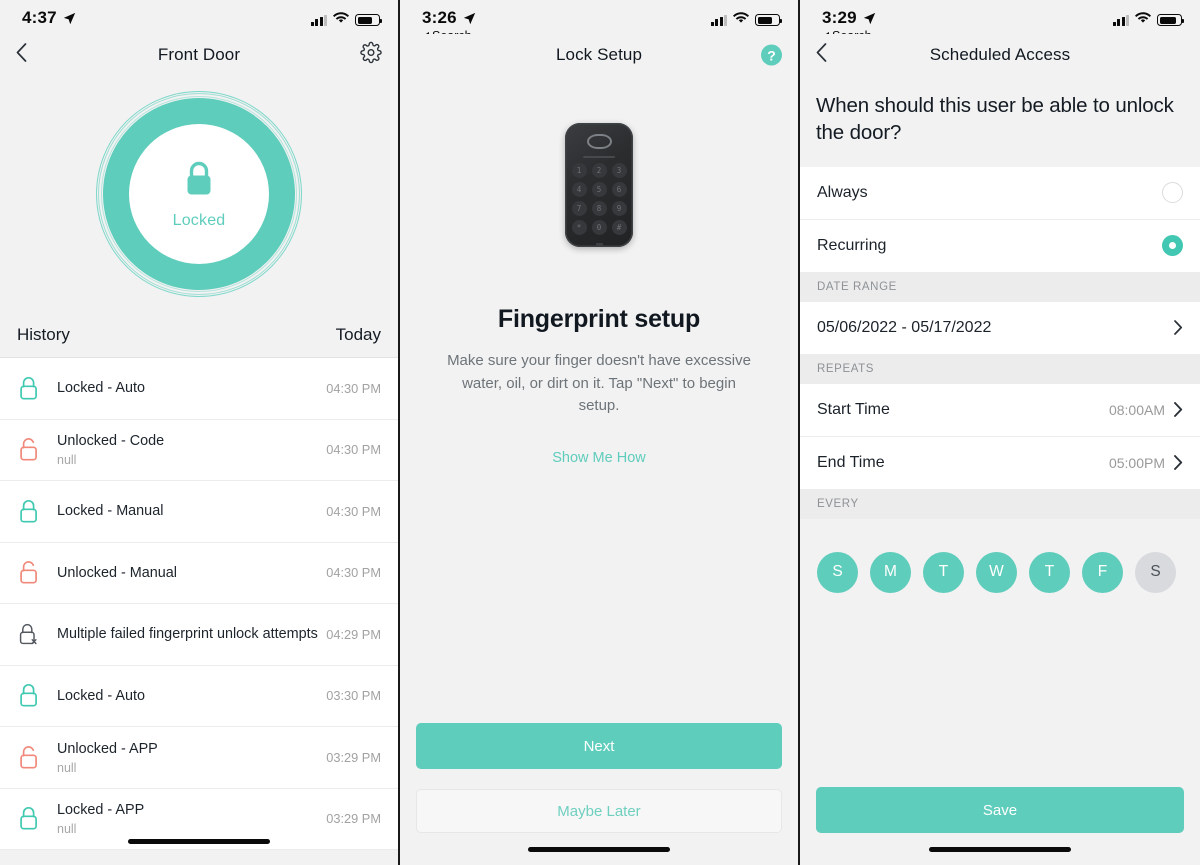 The image size is (1200, 865). What do you see at coordinates (599, 245) in the screenshot?
I see `device-bottom-port` at bounding box center [599, 245].